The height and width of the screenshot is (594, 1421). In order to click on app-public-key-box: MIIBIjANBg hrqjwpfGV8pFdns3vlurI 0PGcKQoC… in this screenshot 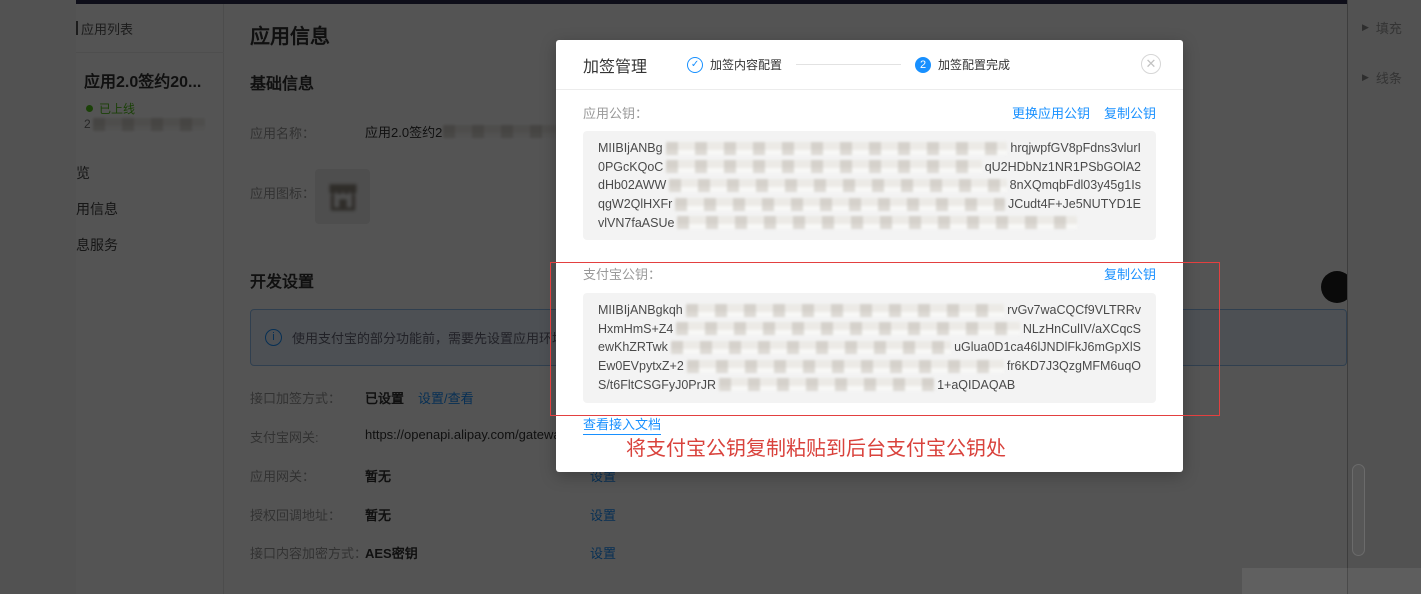, I will do `click(869, 185)`.